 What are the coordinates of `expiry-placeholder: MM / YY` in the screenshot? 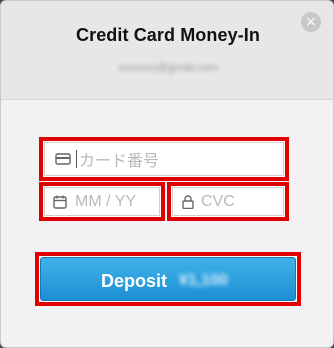 It's located at (106, 201).